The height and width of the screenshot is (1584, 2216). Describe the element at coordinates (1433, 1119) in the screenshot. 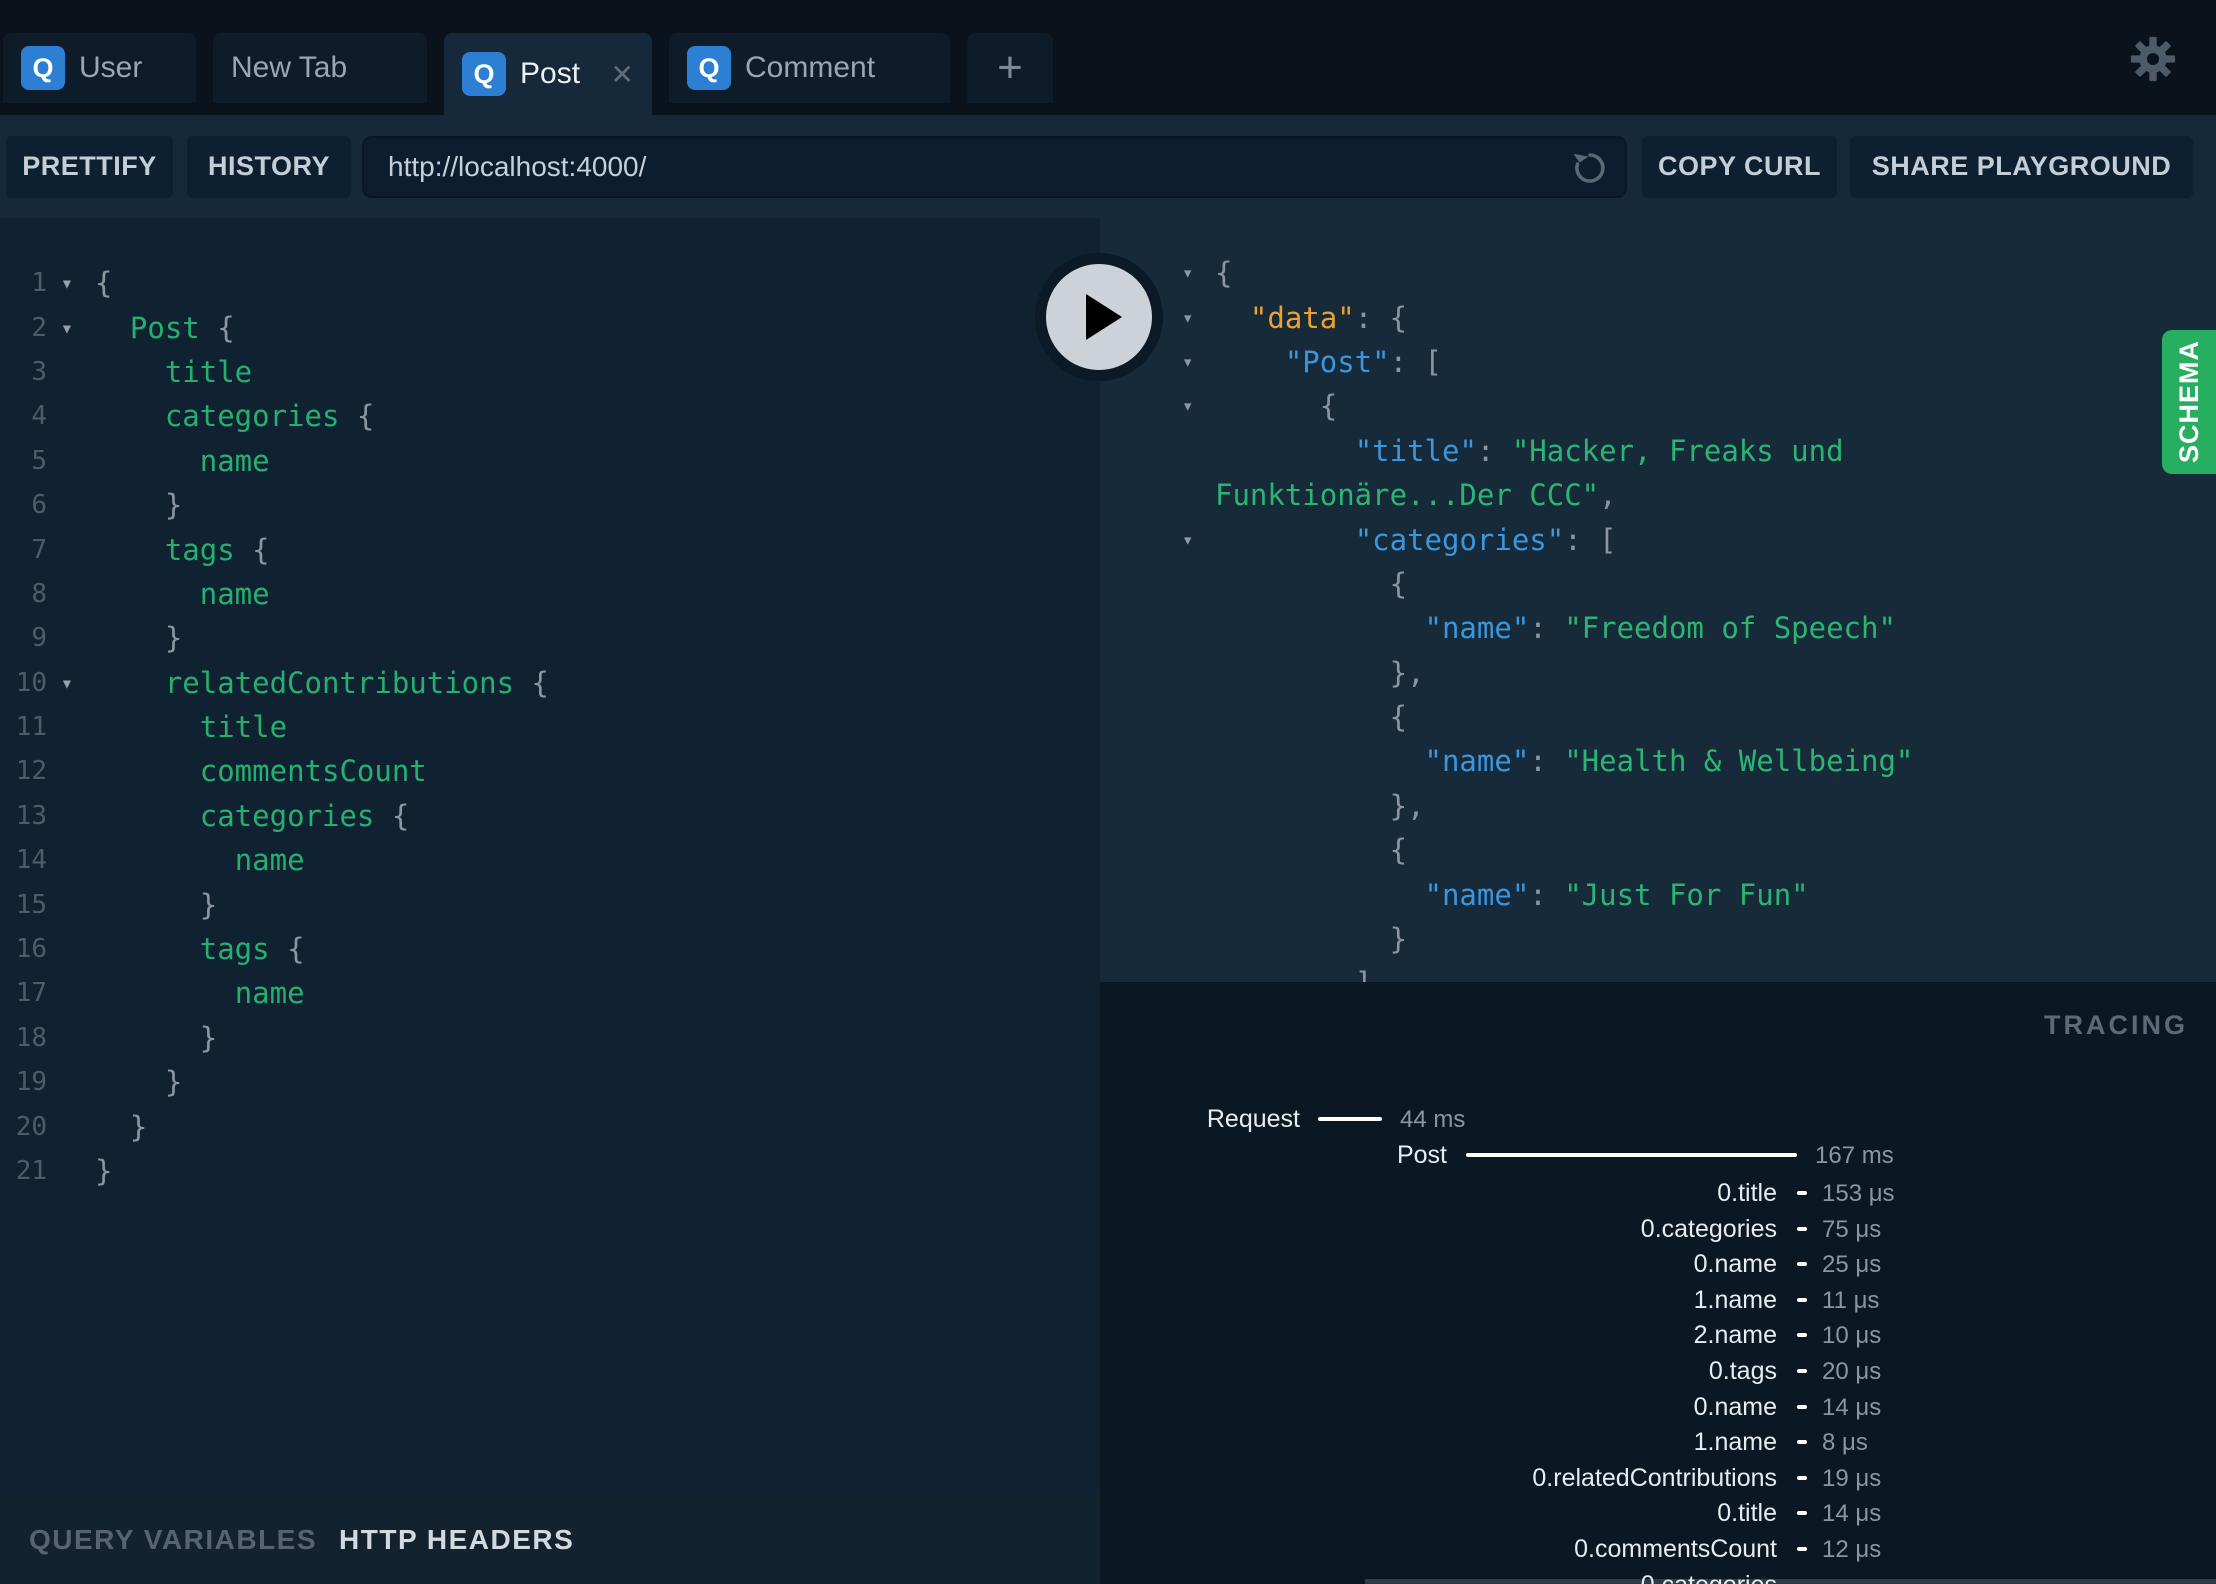

I see `tracing-duration-value: 44 ms` at that location.